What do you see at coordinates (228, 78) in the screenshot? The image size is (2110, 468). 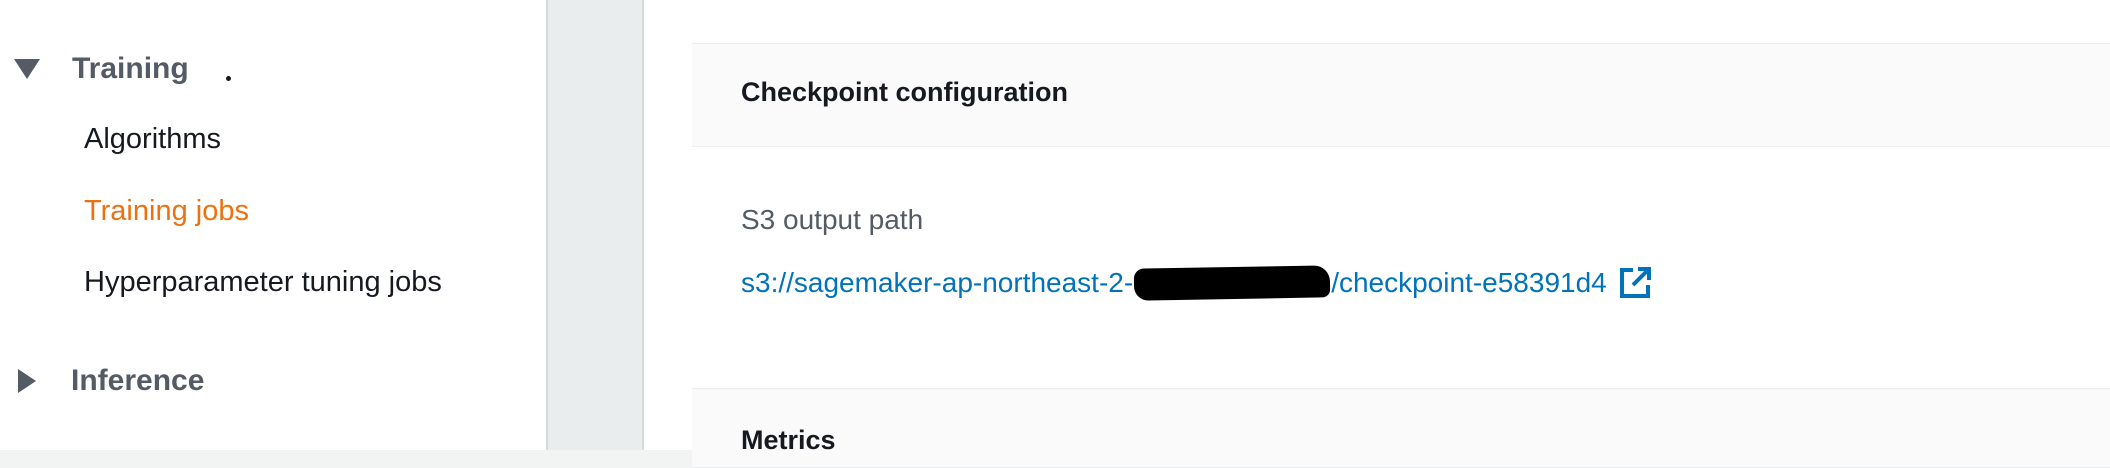 I see `dot-mark` at bounding box center [228, 78].